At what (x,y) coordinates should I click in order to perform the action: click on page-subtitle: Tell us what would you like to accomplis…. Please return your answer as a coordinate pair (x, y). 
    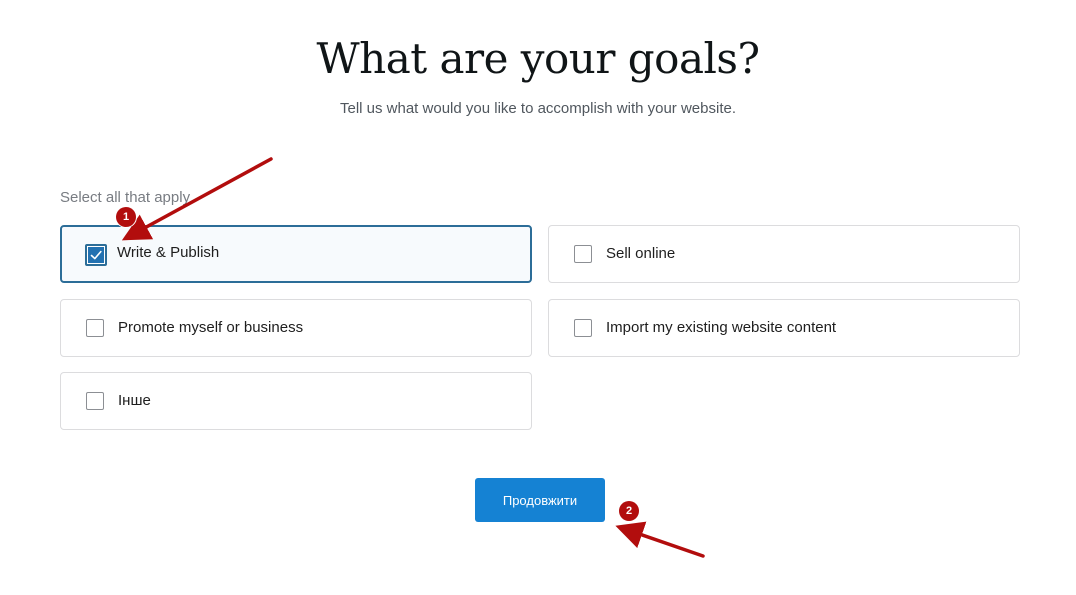
    Looking at the image, I should click on (537, 108).